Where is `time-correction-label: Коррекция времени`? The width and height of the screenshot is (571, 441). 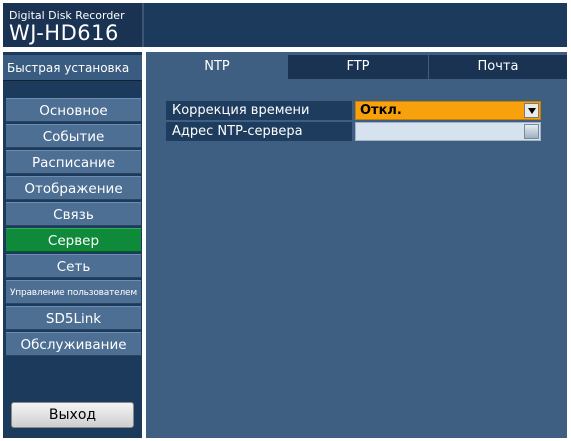
time-correction-label: Коррекция времени is located at coordinates (259, 110).